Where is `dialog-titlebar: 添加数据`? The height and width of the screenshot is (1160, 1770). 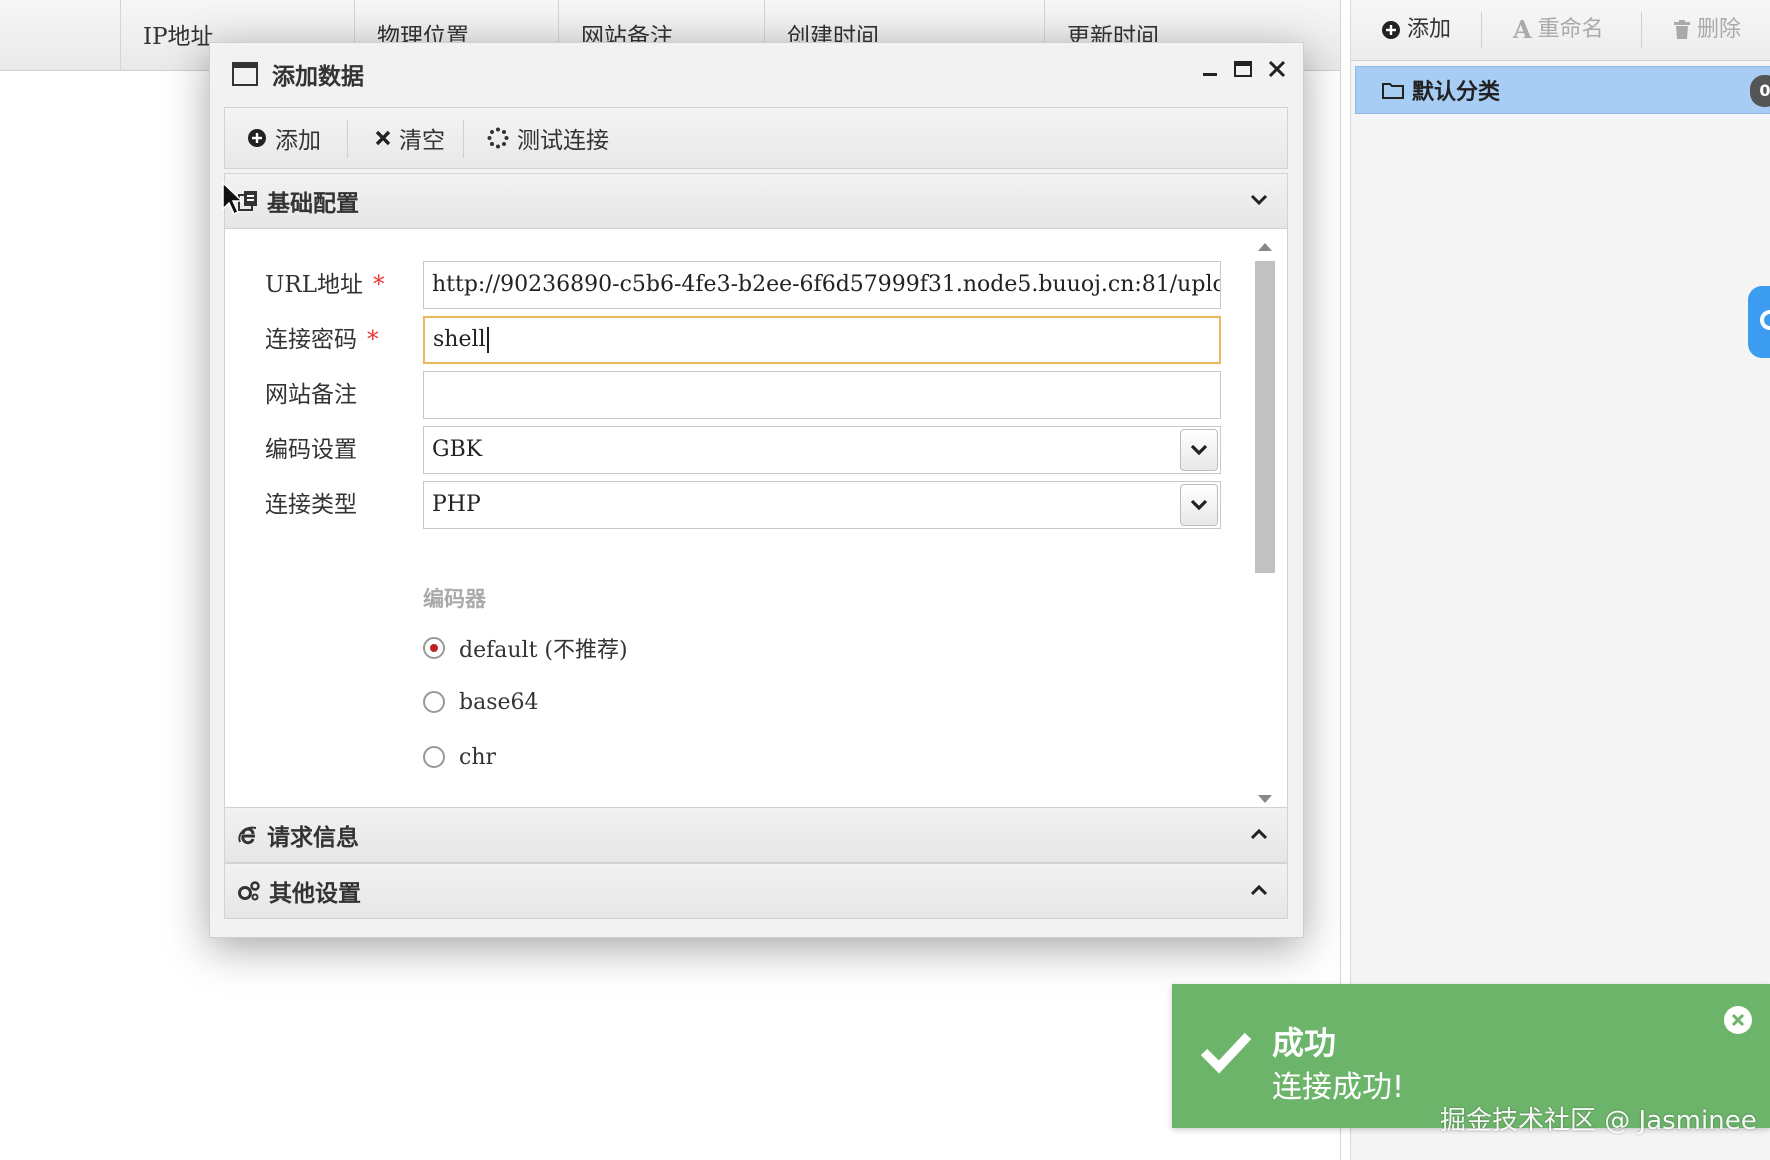 dialog-titlebar: 添加数据 is located at coordinates (756, 74).